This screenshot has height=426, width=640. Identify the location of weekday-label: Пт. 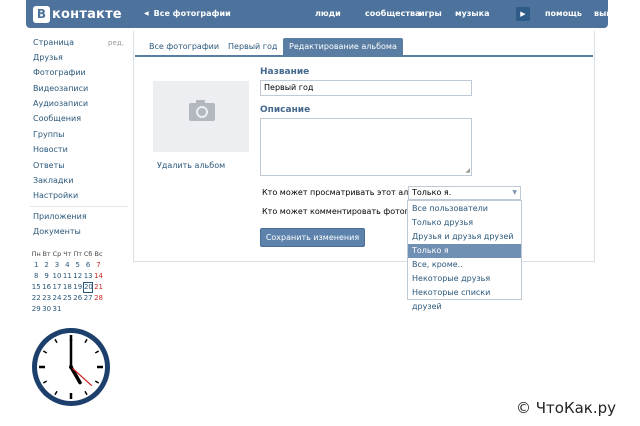
(78, 254).